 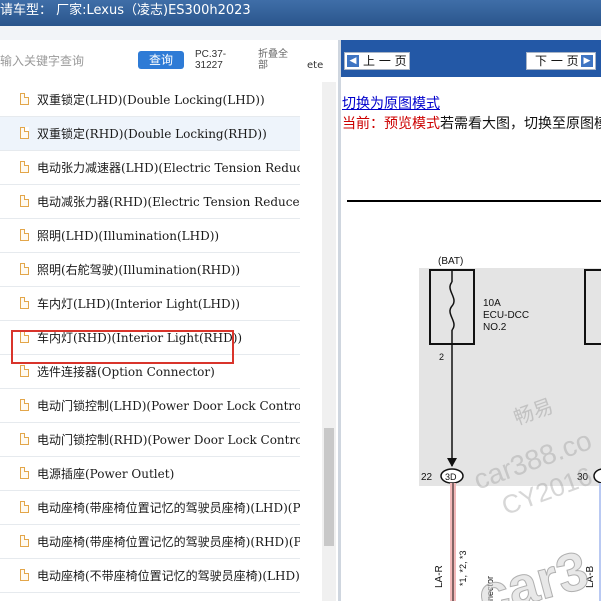 I want to click on tree-item: 电动座椅(带座椅位置记忆的驾驶员座椅)(LHD)(Power Seat), so click(x=150, y=508).